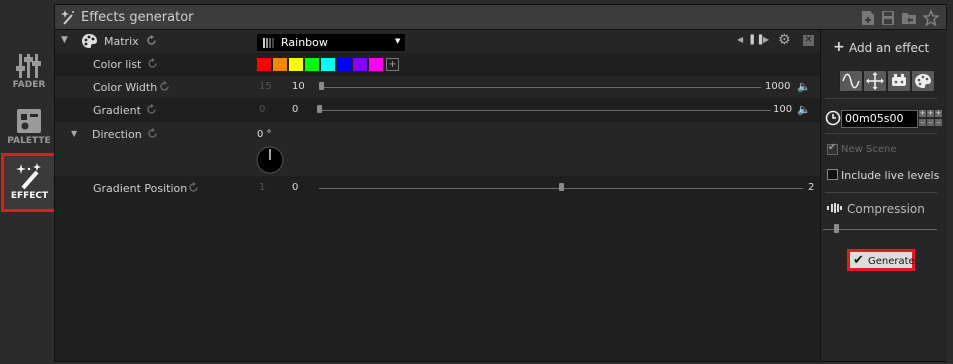  I want to click on palette-label: PALETTE, so click(29, 141).